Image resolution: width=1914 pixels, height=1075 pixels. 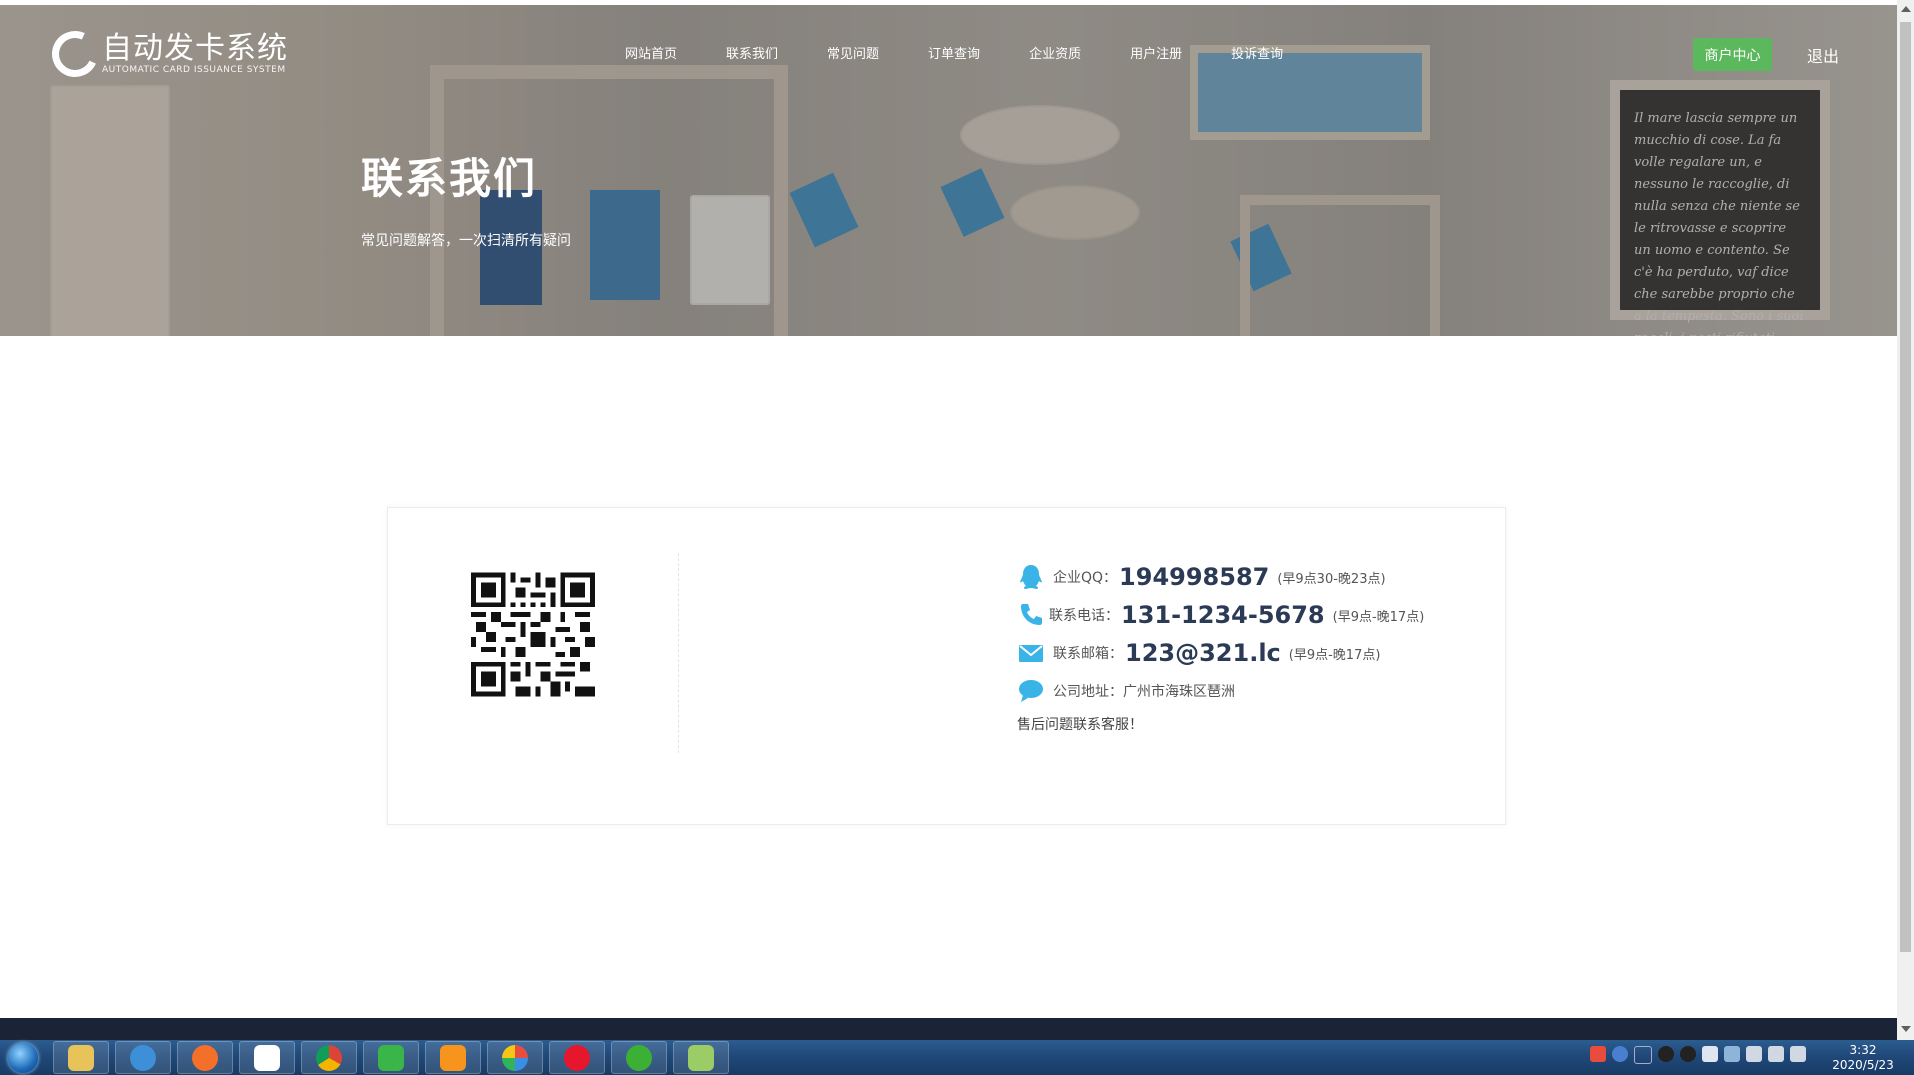 I want to click on nav-order-query: 订单查询, so click(x=954, y=52).